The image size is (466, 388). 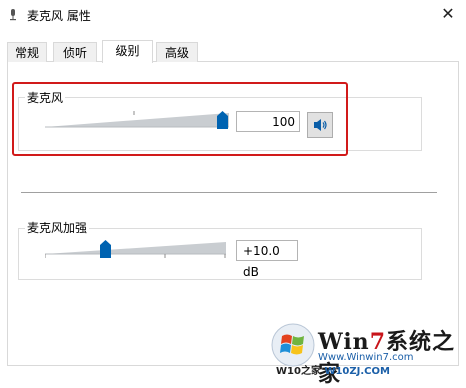 I want to click on microphone-boost-slider, so click(x=135, y=250).